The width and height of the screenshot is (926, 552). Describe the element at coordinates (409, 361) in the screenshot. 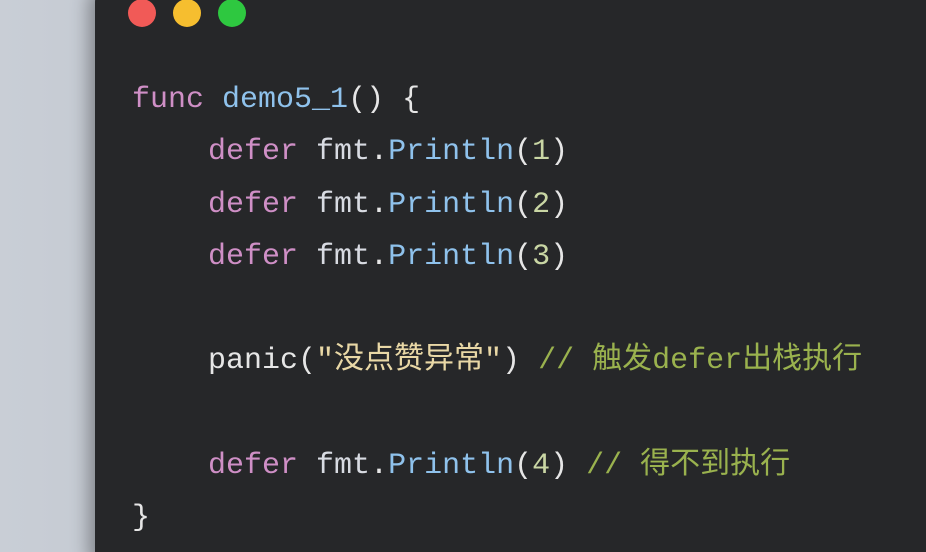

I see `string-literal: "没点赞异常"` at that location.